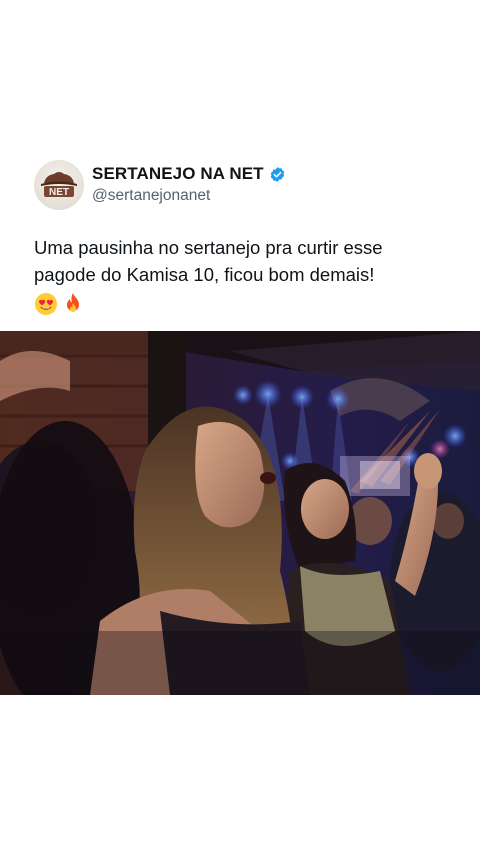  What do you see at coordinates (244, 186) in the screenshot?
I see `post-header: NET SERTANEJO NA NET @sertanejonanet` at bounding box center [244, 186].